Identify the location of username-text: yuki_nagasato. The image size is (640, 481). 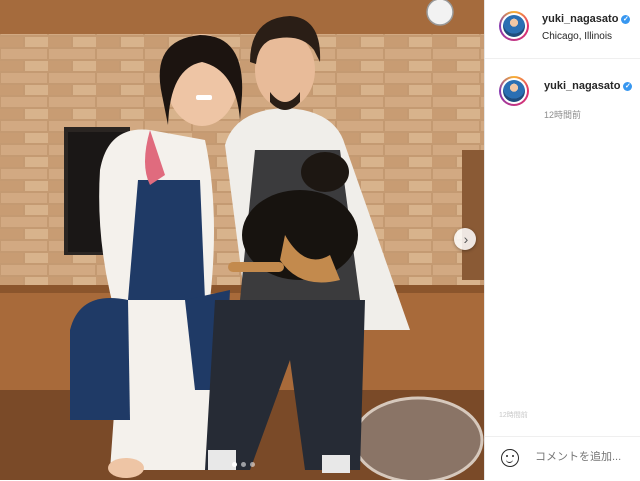
(580, 19).